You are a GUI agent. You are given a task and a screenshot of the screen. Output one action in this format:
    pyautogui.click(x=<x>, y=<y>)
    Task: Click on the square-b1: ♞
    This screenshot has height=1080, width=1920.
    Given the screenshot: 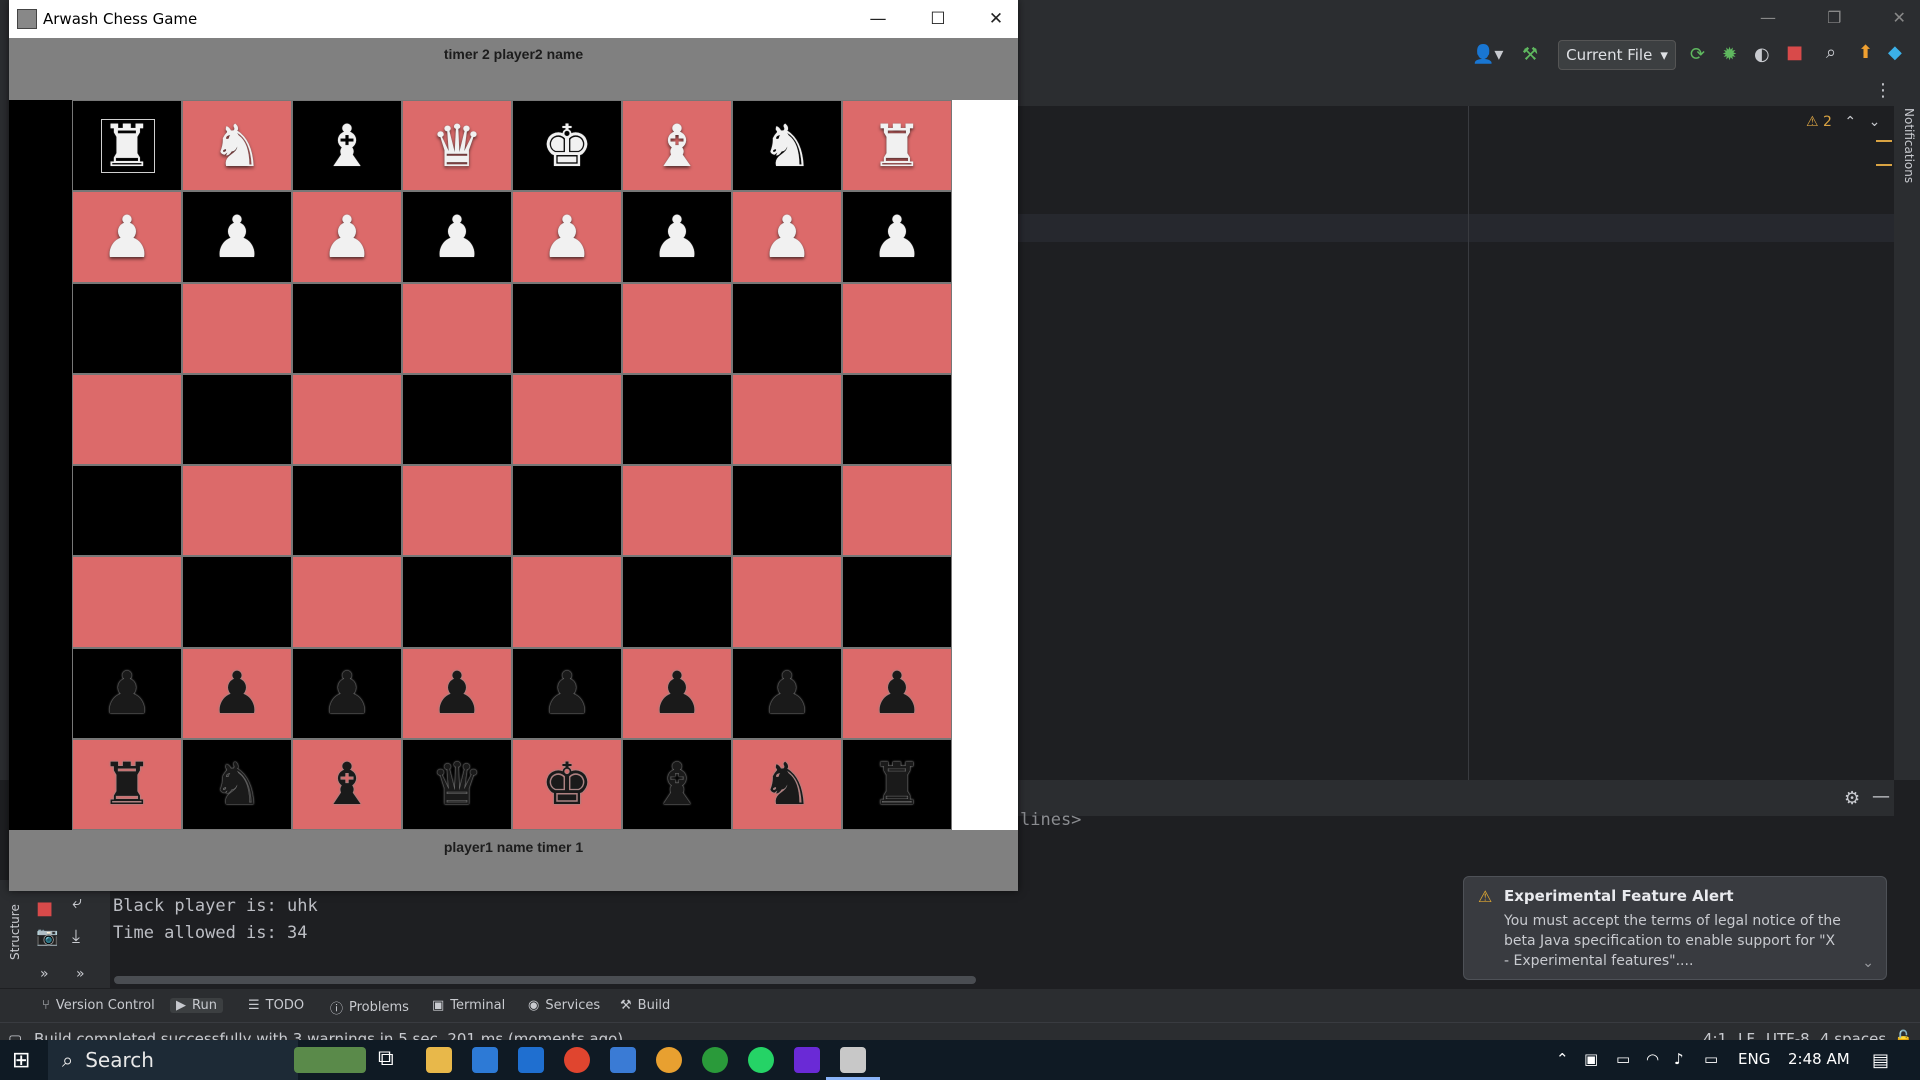 What is the action you would take?
    pyautogui.click(x=237, y=784)
    